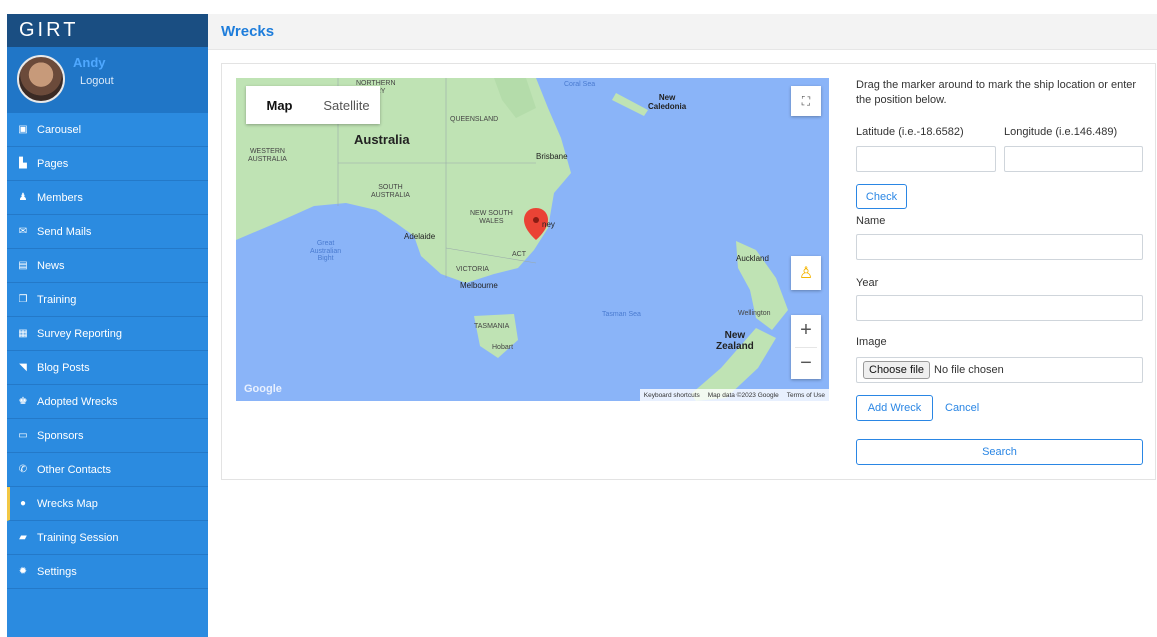 The width and height of the screenshot is (1157, 637). What do you see at coordinates (897, 370) in the screenshot?
I see `choose-file-button: Choose file` at bounding box center [897, 370].